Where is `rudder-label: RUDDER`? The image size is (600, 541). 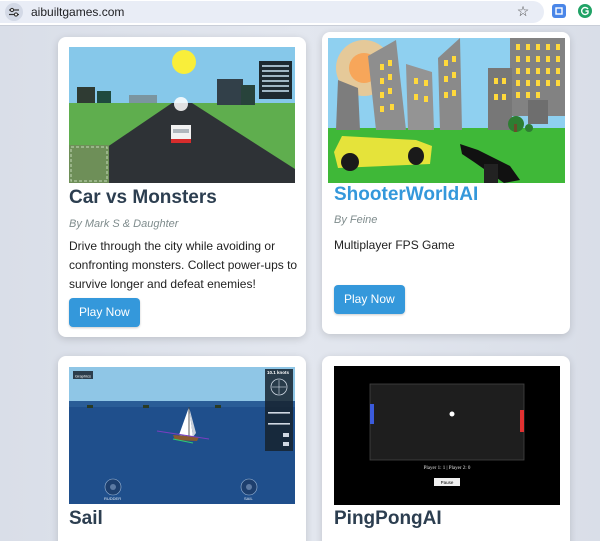 rudder-label: RUDDER is located at coordinates (112, 498).